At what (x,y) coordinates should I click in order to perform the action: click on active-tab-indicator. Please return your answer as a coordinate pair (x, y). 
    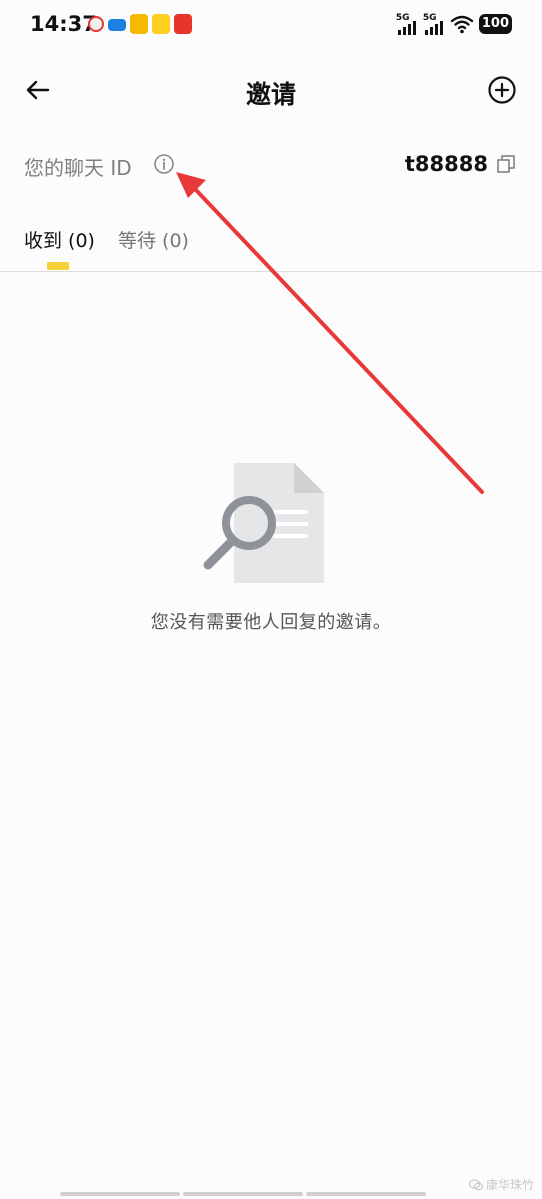
    Looking at the image, I should click on (58, 266).